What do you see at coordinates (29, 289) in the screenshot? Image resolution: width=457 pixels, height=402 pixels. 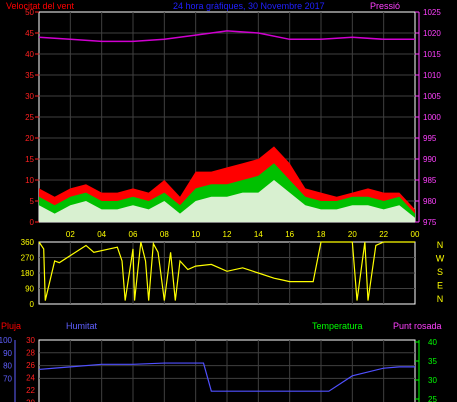 I see `direction-tick-label: 90` at bounding box center [29, 289].